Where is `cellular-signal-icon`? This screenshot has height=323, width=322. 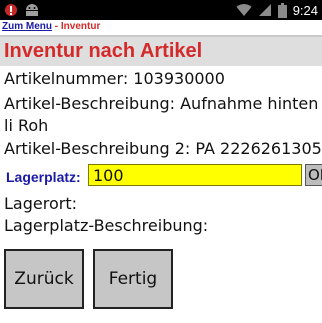 cellular-signal-icon is located at coordinates (264, 10).